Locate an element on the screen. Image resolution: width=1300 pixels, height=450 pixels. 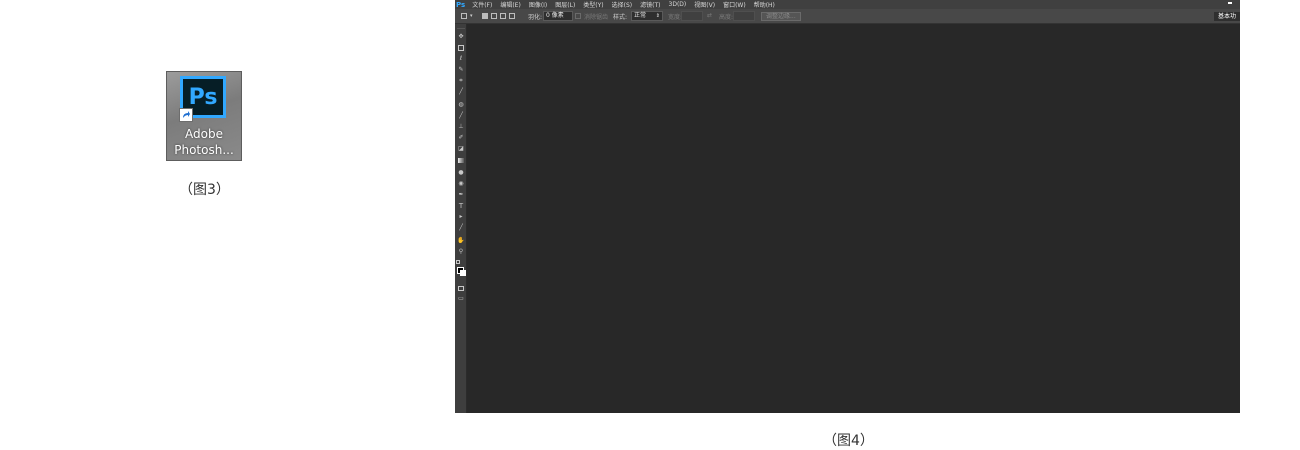
gradient-tool-icon is located at coordinates (461, 160).